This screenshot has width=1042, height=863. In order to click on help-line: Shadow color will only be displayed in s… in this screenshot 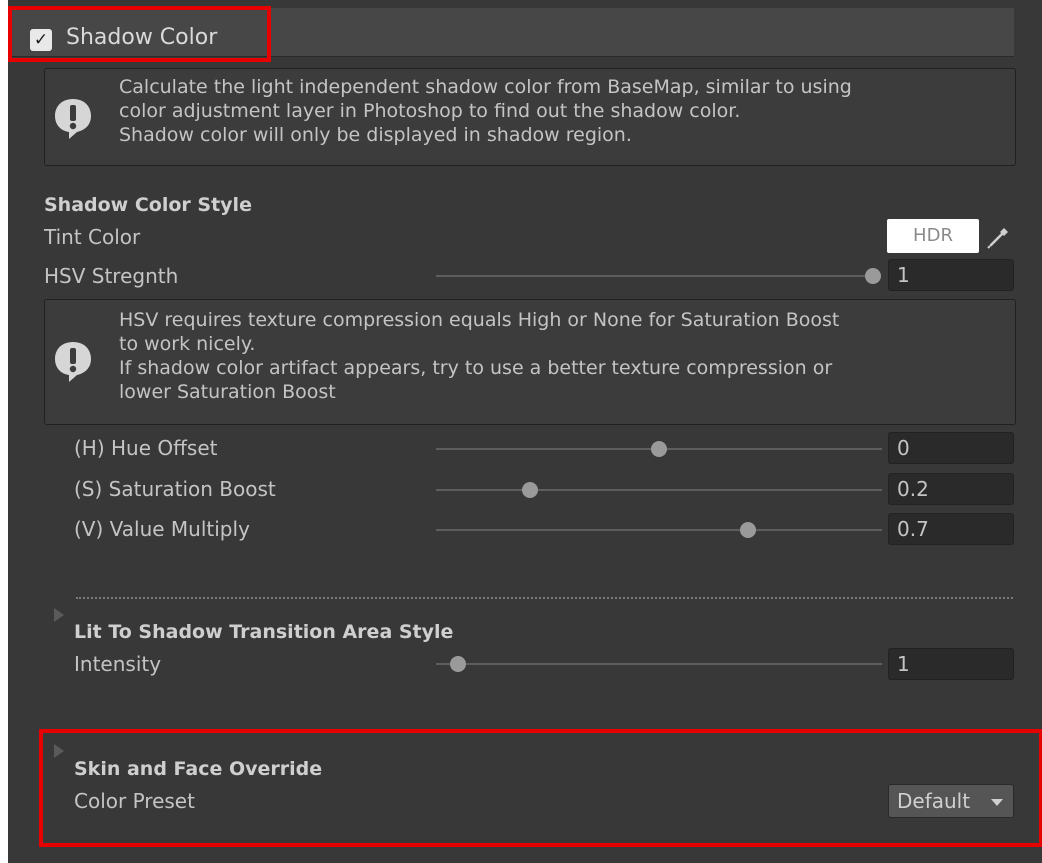, I will do `click(375, 135)`.